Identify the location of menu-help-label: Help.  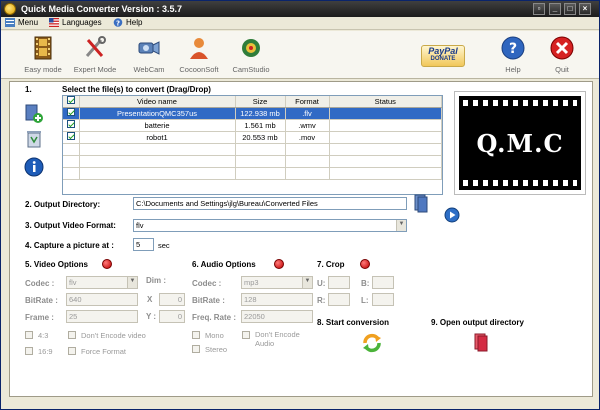
(134, 22).